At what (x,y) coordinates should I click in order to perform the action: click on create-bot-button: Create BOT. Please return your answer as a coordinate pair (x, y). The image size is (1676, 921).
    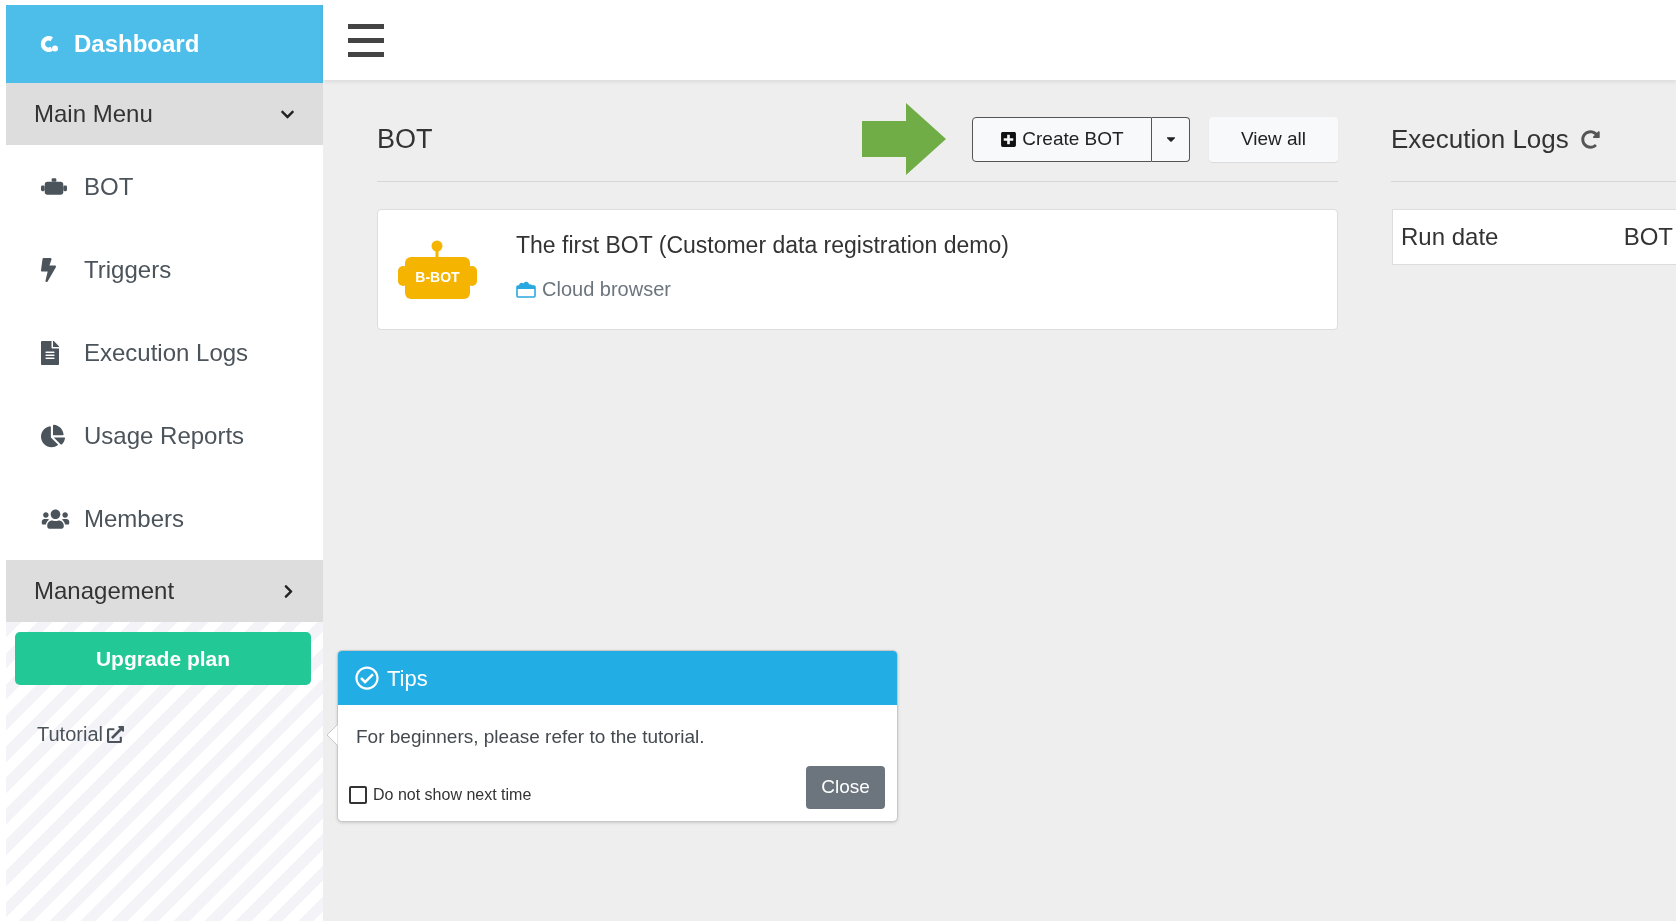
    Looking at the image, I should click on (1062, 139).